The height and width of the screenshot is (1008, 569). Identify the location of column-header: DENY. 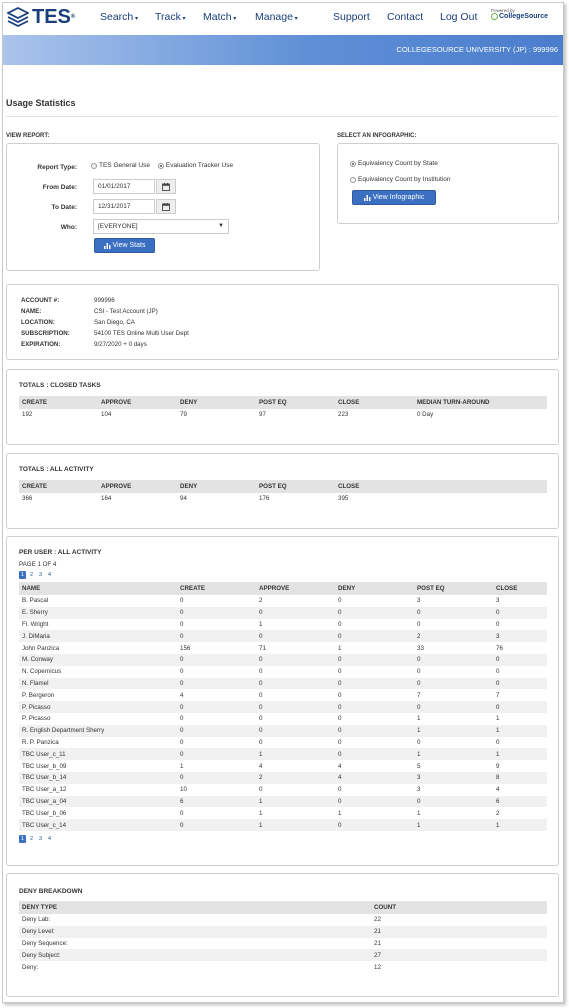
(216, 402).